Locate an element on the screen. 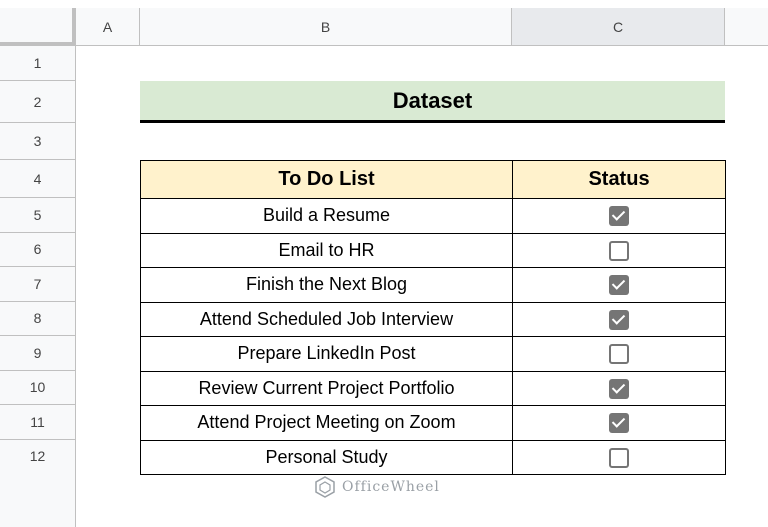 The image size is (768, 527). table-row: Attend Project Meeting on Zoom is located at coordinates (433, 423).